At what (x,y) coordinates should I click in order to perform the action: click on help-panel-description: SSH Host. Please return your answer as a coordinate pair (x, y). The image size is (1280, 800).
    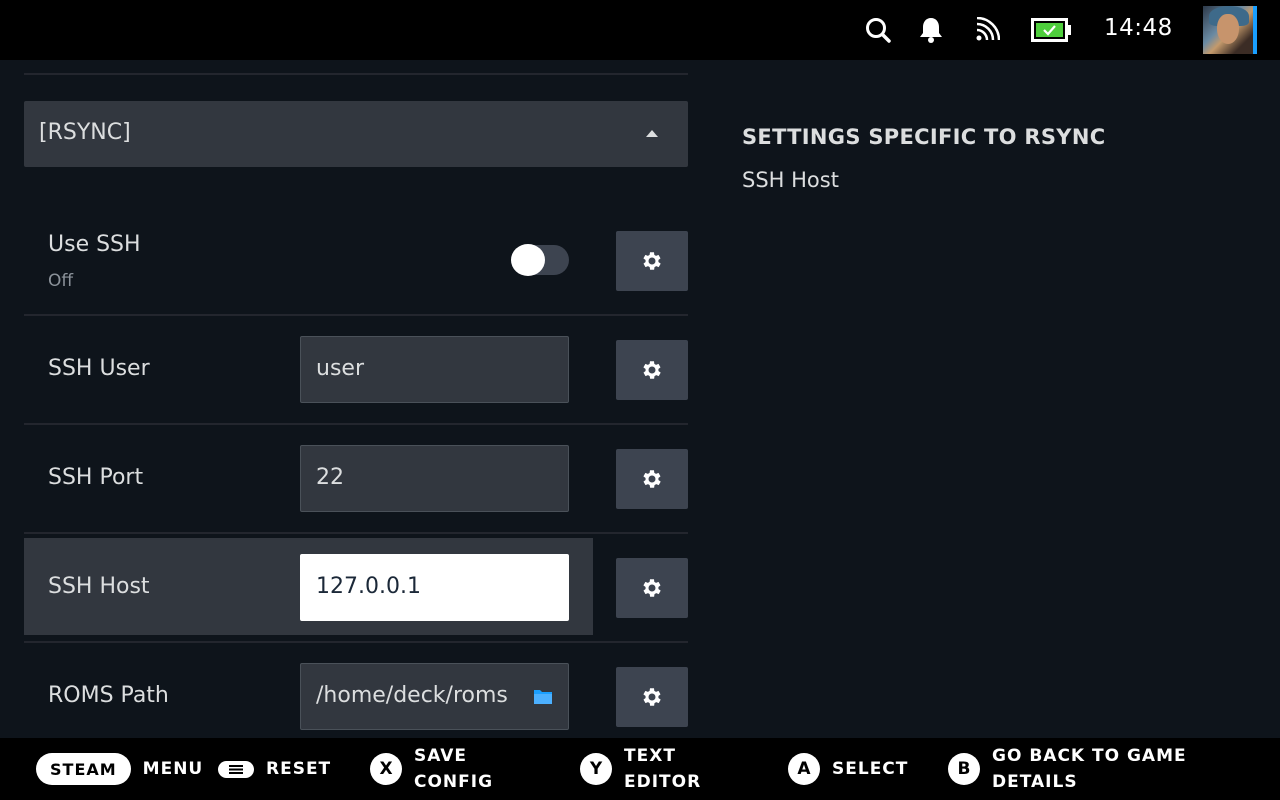
    Looking at the image, I should click on (790, 180).